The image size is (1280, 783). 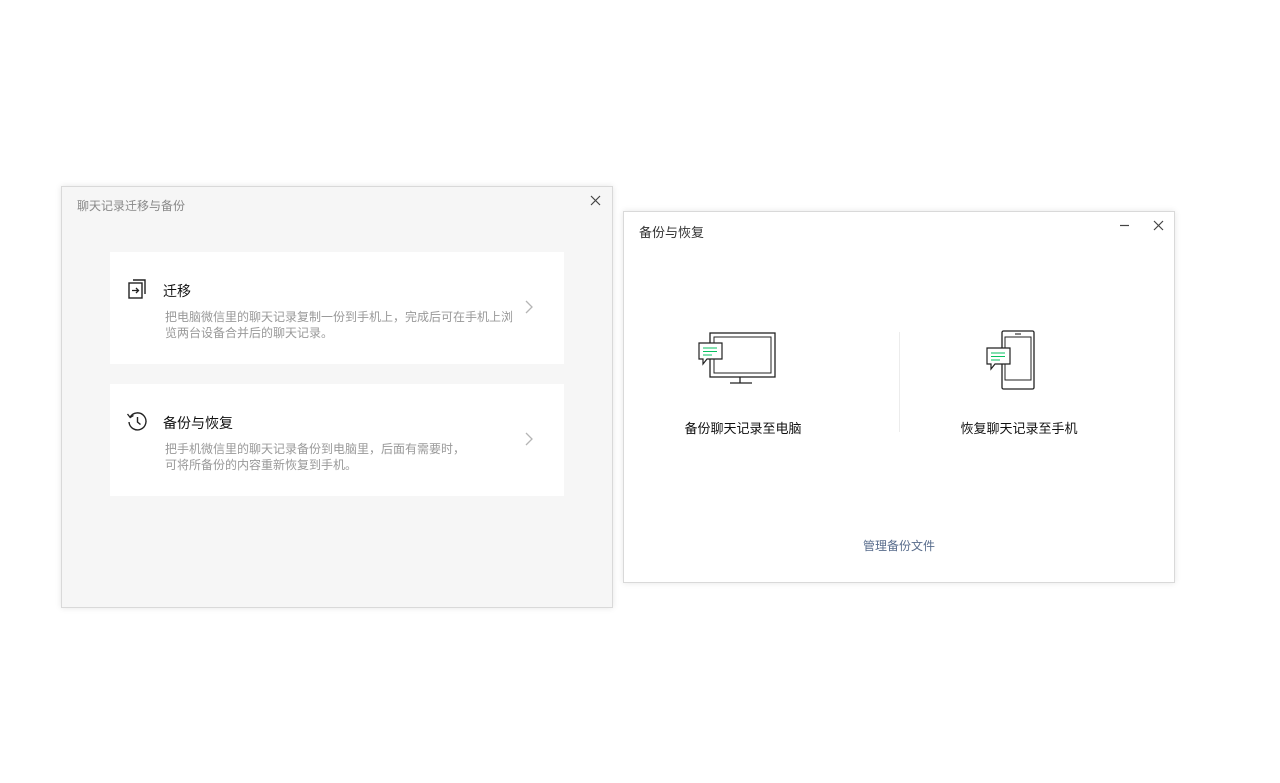 I want to click on option-title: 迁移, so click(x=177, y=292).